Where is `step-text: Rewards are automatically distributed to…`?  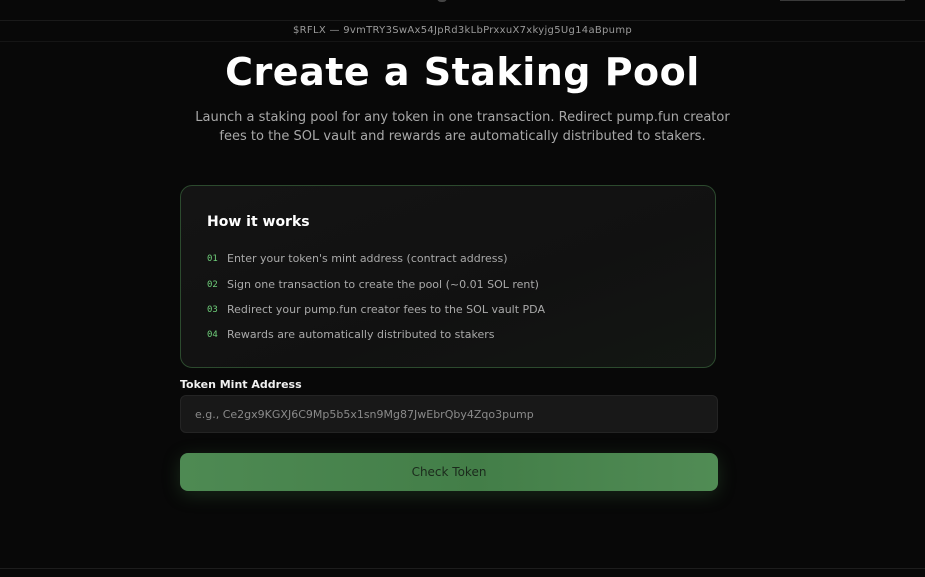 step-text: Rewards are automatically distributed to… is located at coordinates (361, 334).